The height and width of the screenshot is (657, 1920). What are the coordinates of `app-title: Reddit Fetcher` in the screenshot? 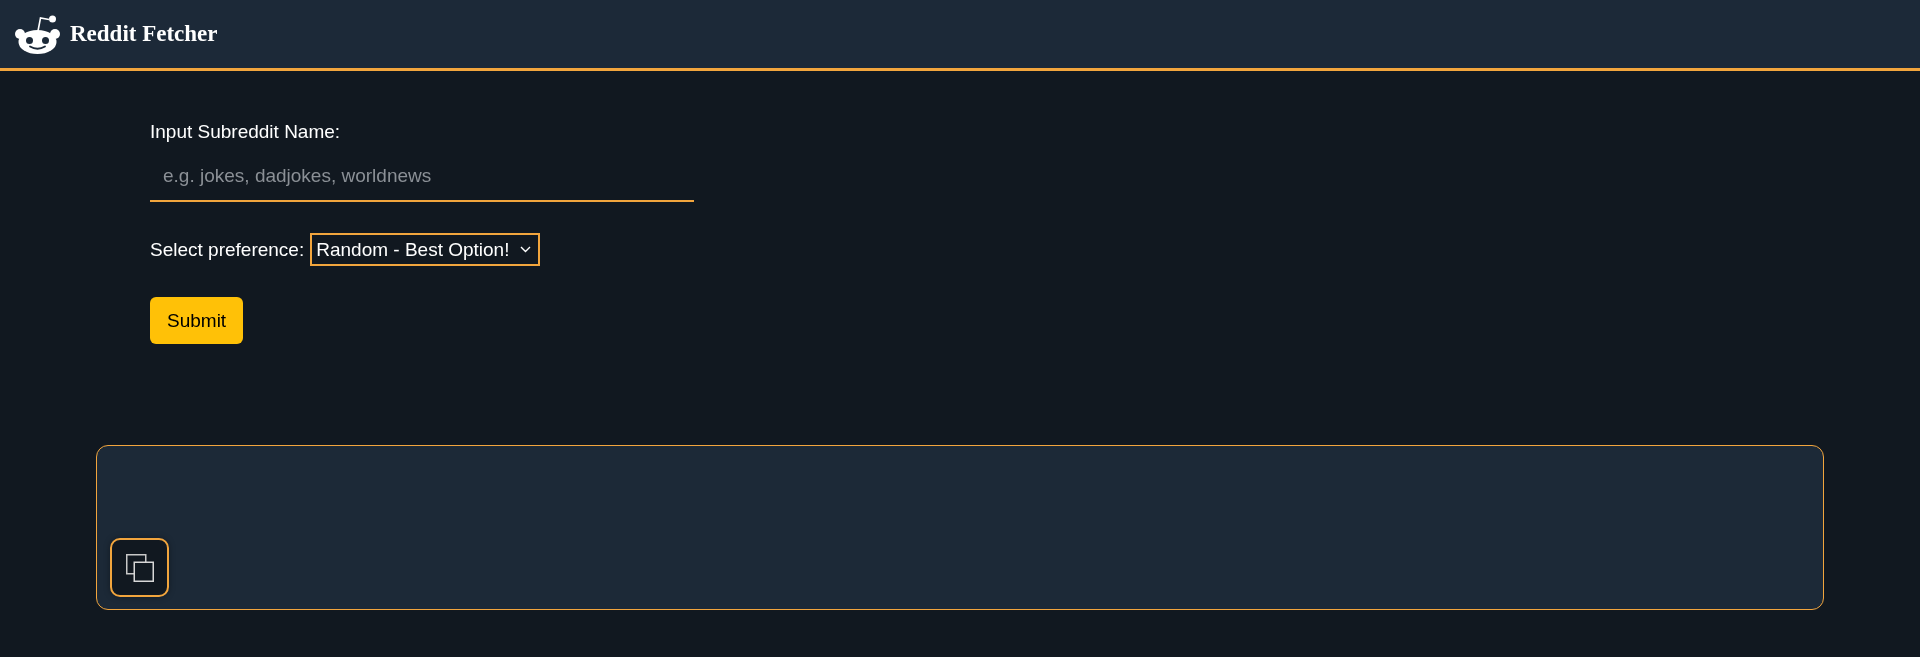 It's located at (144, 34).